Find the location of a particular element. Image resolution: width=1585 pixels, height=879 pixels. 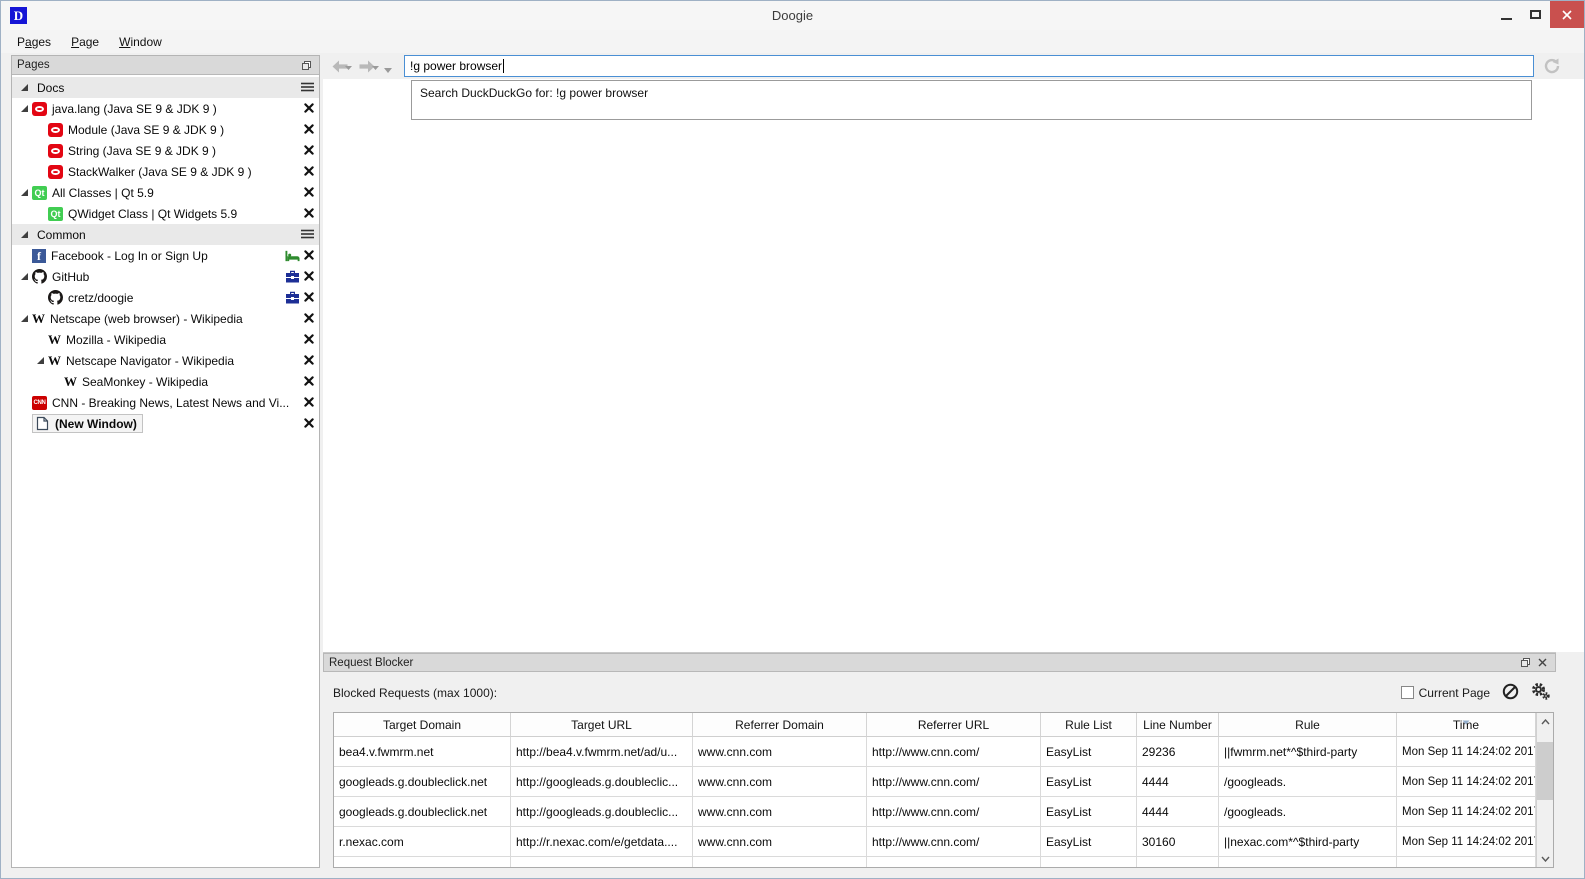

sort-descending-icon is located at coordinates (1466, 721).